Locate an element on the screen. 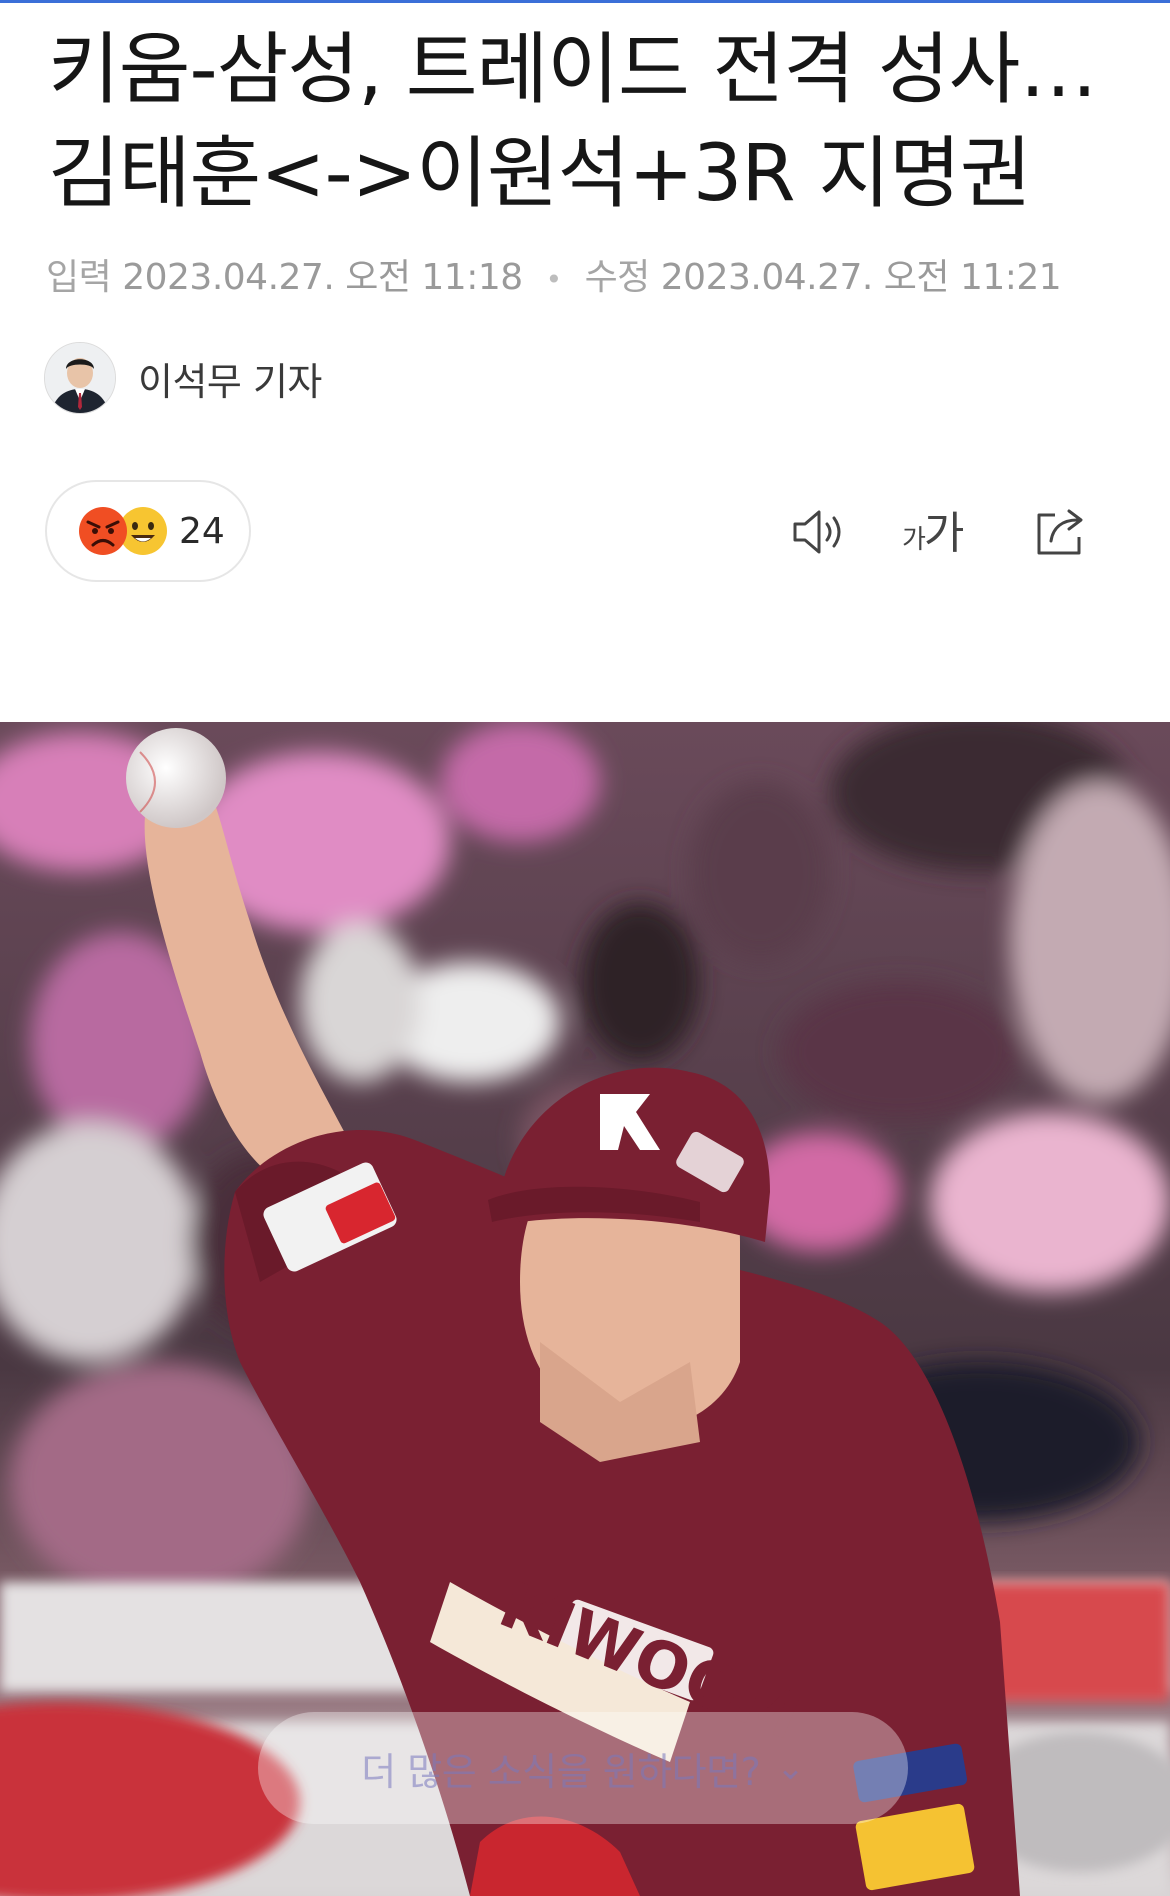 The image size is (1170, 1896). share-icon is located at coordinates (1060, 532).